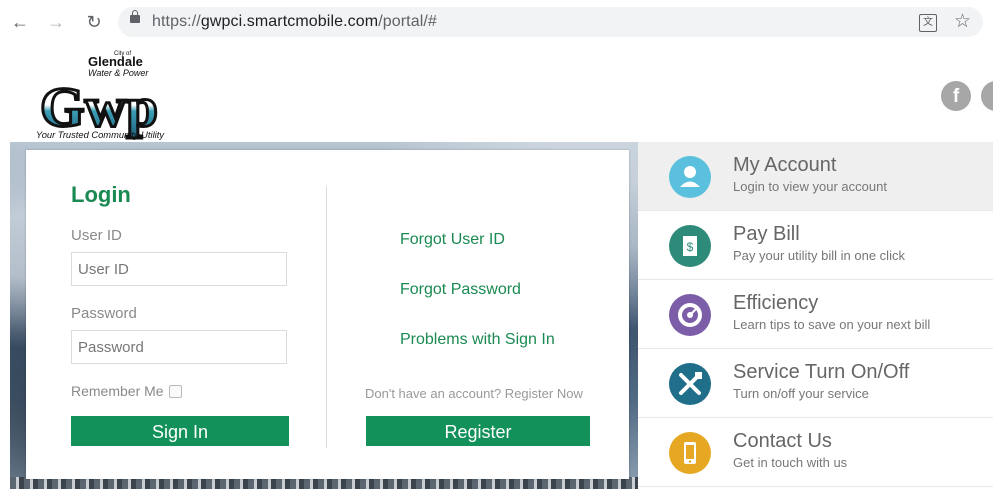 This screenshot has width=993, height=489. What do you see at coordinates (326, 317) in the screenshot?
I see `vertical-divider` at bounding box center [326, 317].